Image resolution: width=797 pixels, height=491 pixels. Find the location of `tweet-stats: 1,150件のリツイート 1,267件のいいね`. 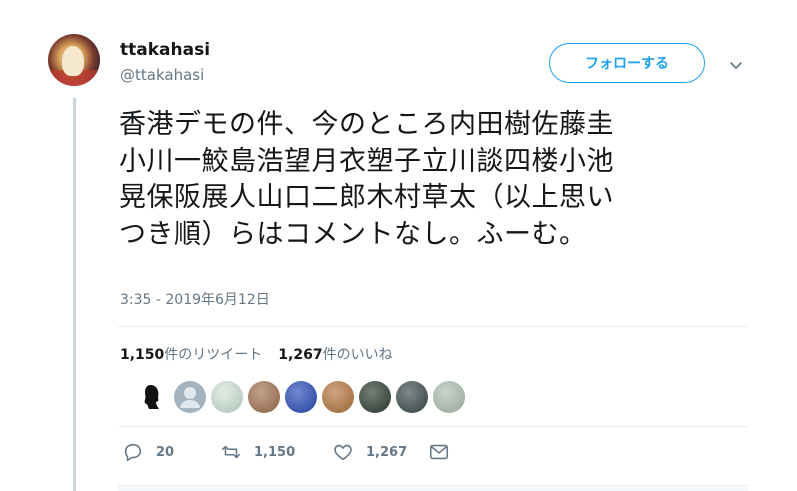

tweet-stats: 1,150件のリツイート 1,267件のいいね is located at coordinates (256, 354).